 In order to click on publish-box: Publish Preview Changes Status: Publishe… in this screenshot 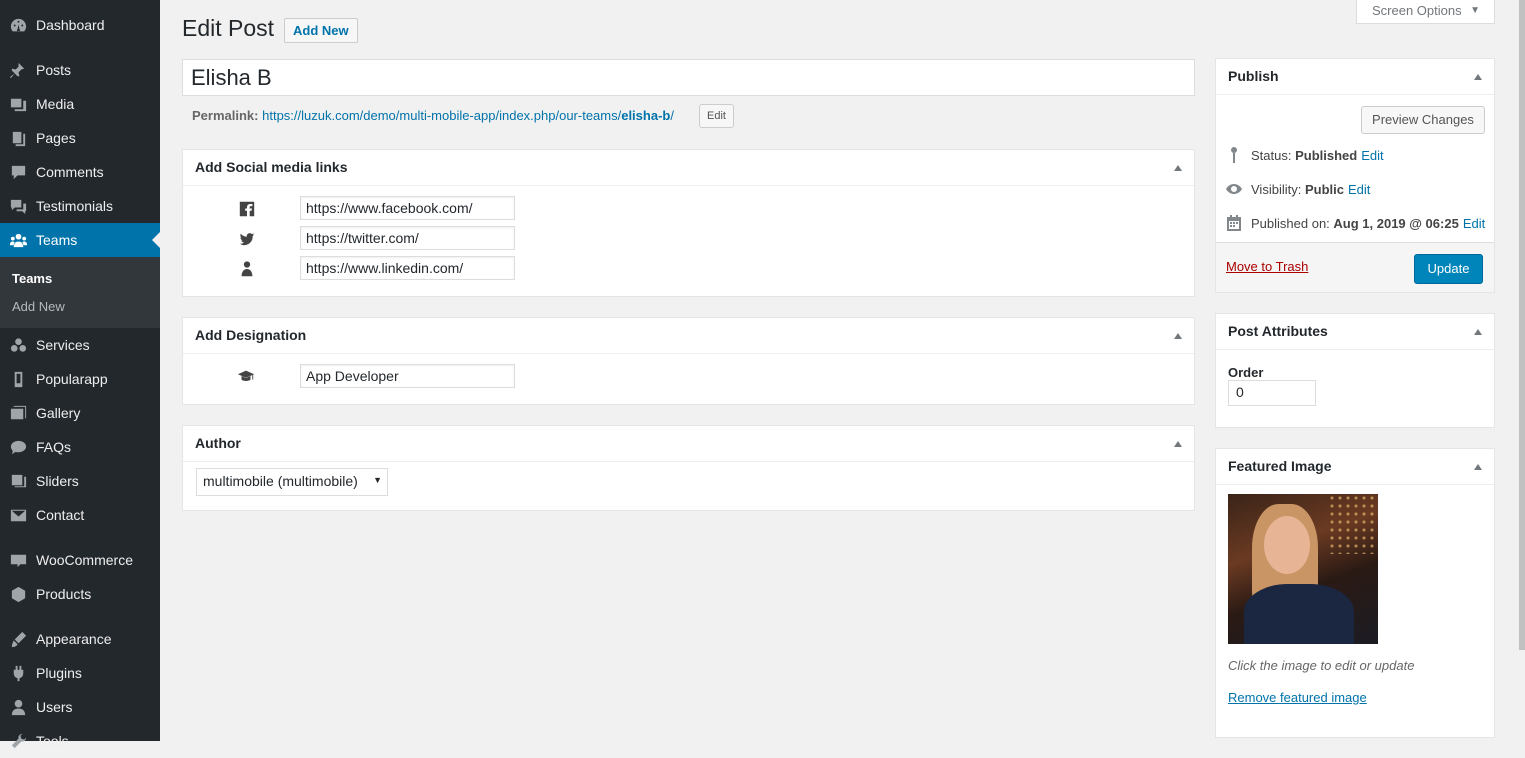, I will do `click(1355, 175)`.